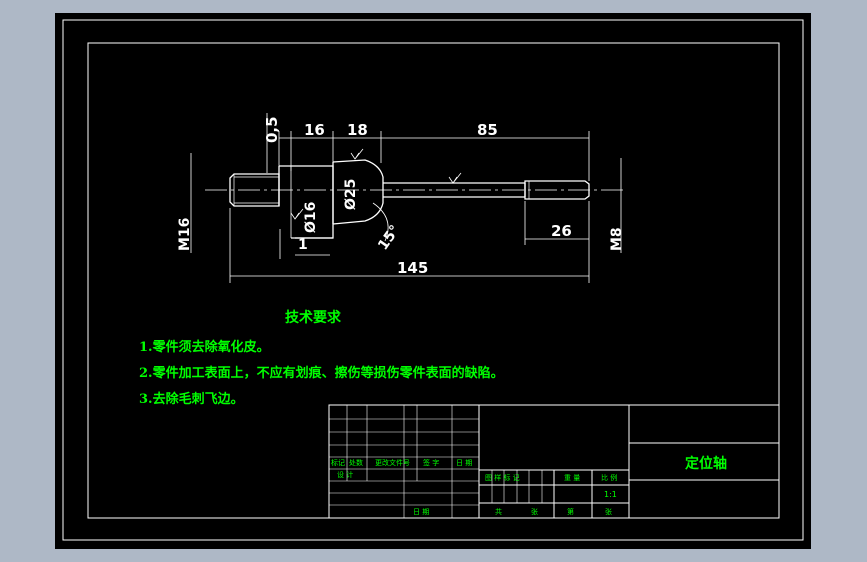 This screenshot has height=562, width=867. Describe the element at coordinates (706, 463) in the screenshot. I see `part-name: 定位轴` at that location.